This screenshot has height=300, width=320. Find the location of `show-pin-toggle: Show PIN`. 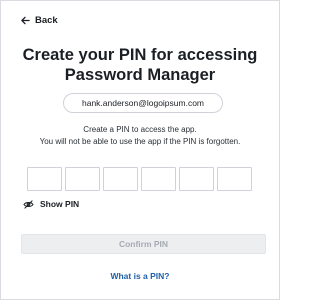

show-pin-toggle: Show PIN is located at coordinates (51, 204).